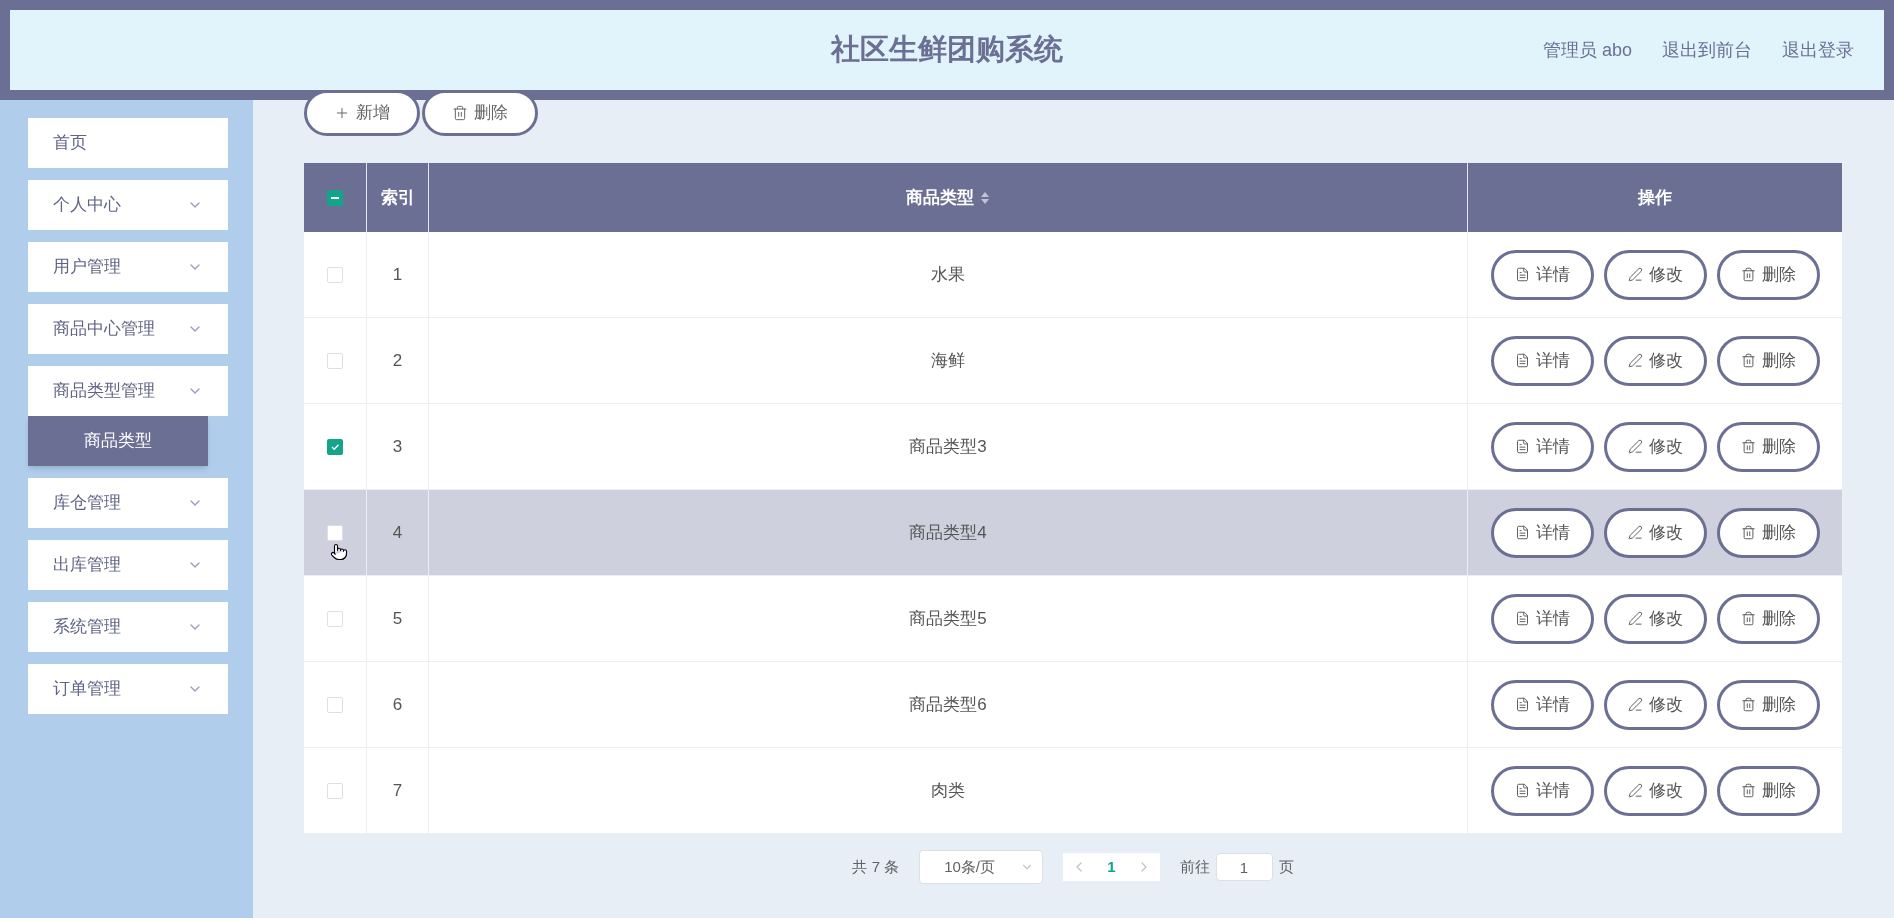 This screenshot has width=1894, height=918. Describe the element at coordinates (876, 866) in the screenshot. I see `total-count: 共 7 条` at that location.